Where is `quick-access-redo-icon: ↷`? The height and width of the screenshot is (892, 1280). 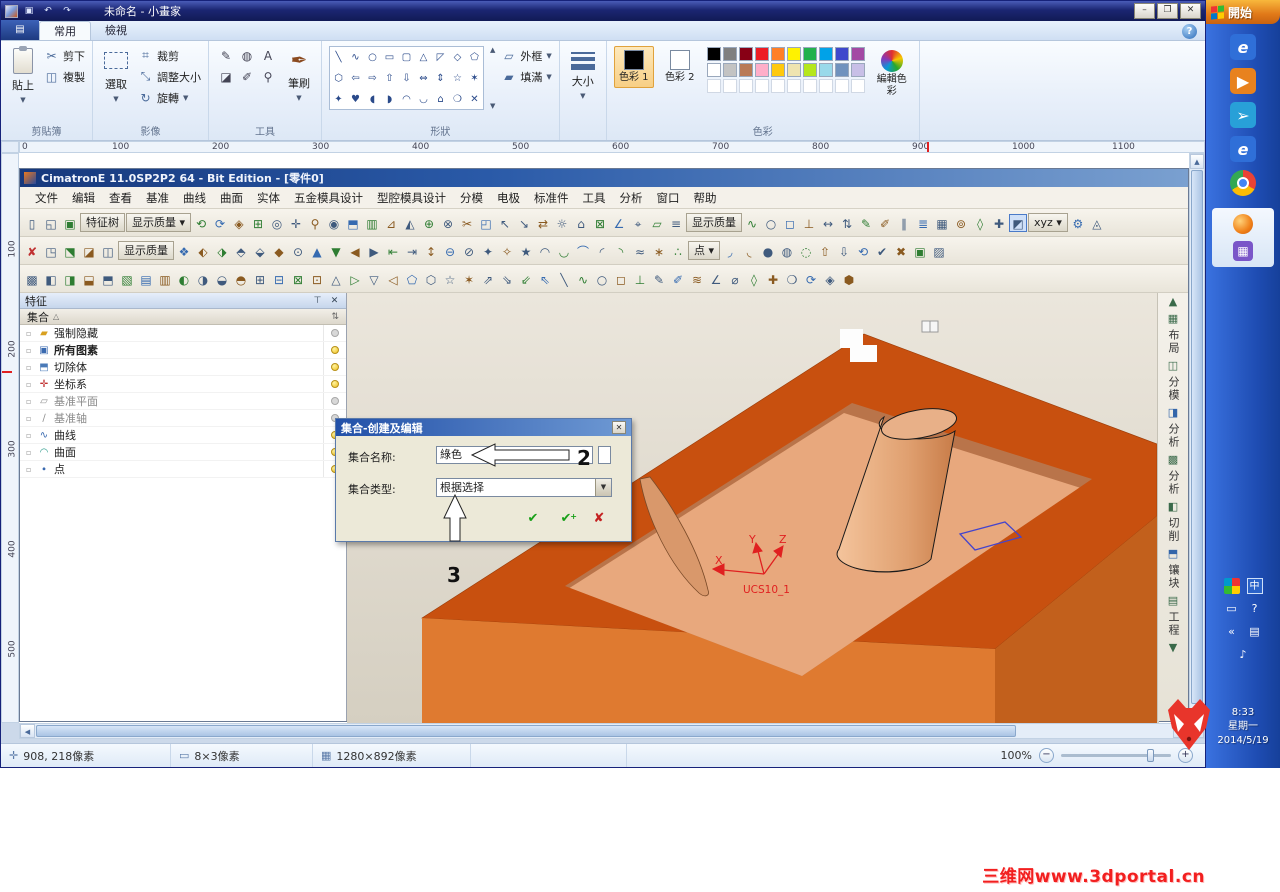 quick-access-redo-icon: ↷ is located at coordinates (67, 11).